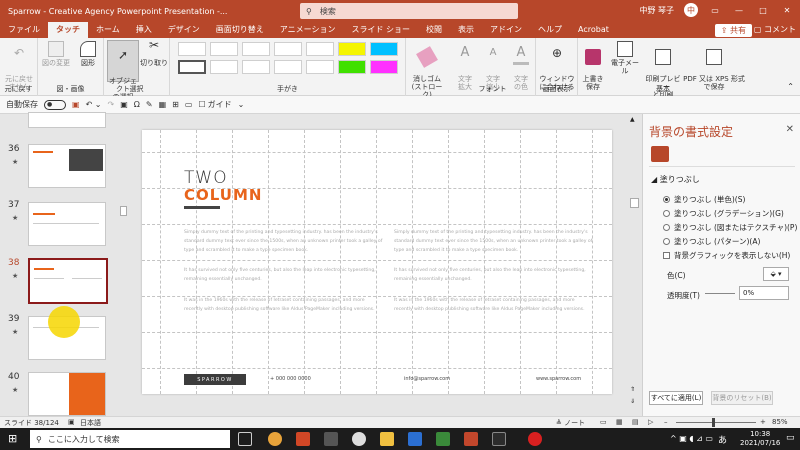 This screenshot has width=800, height=450. Describe the element at coordinates (68, 30) in the screenshot. I see `tab-touch: タッチ` at that location.